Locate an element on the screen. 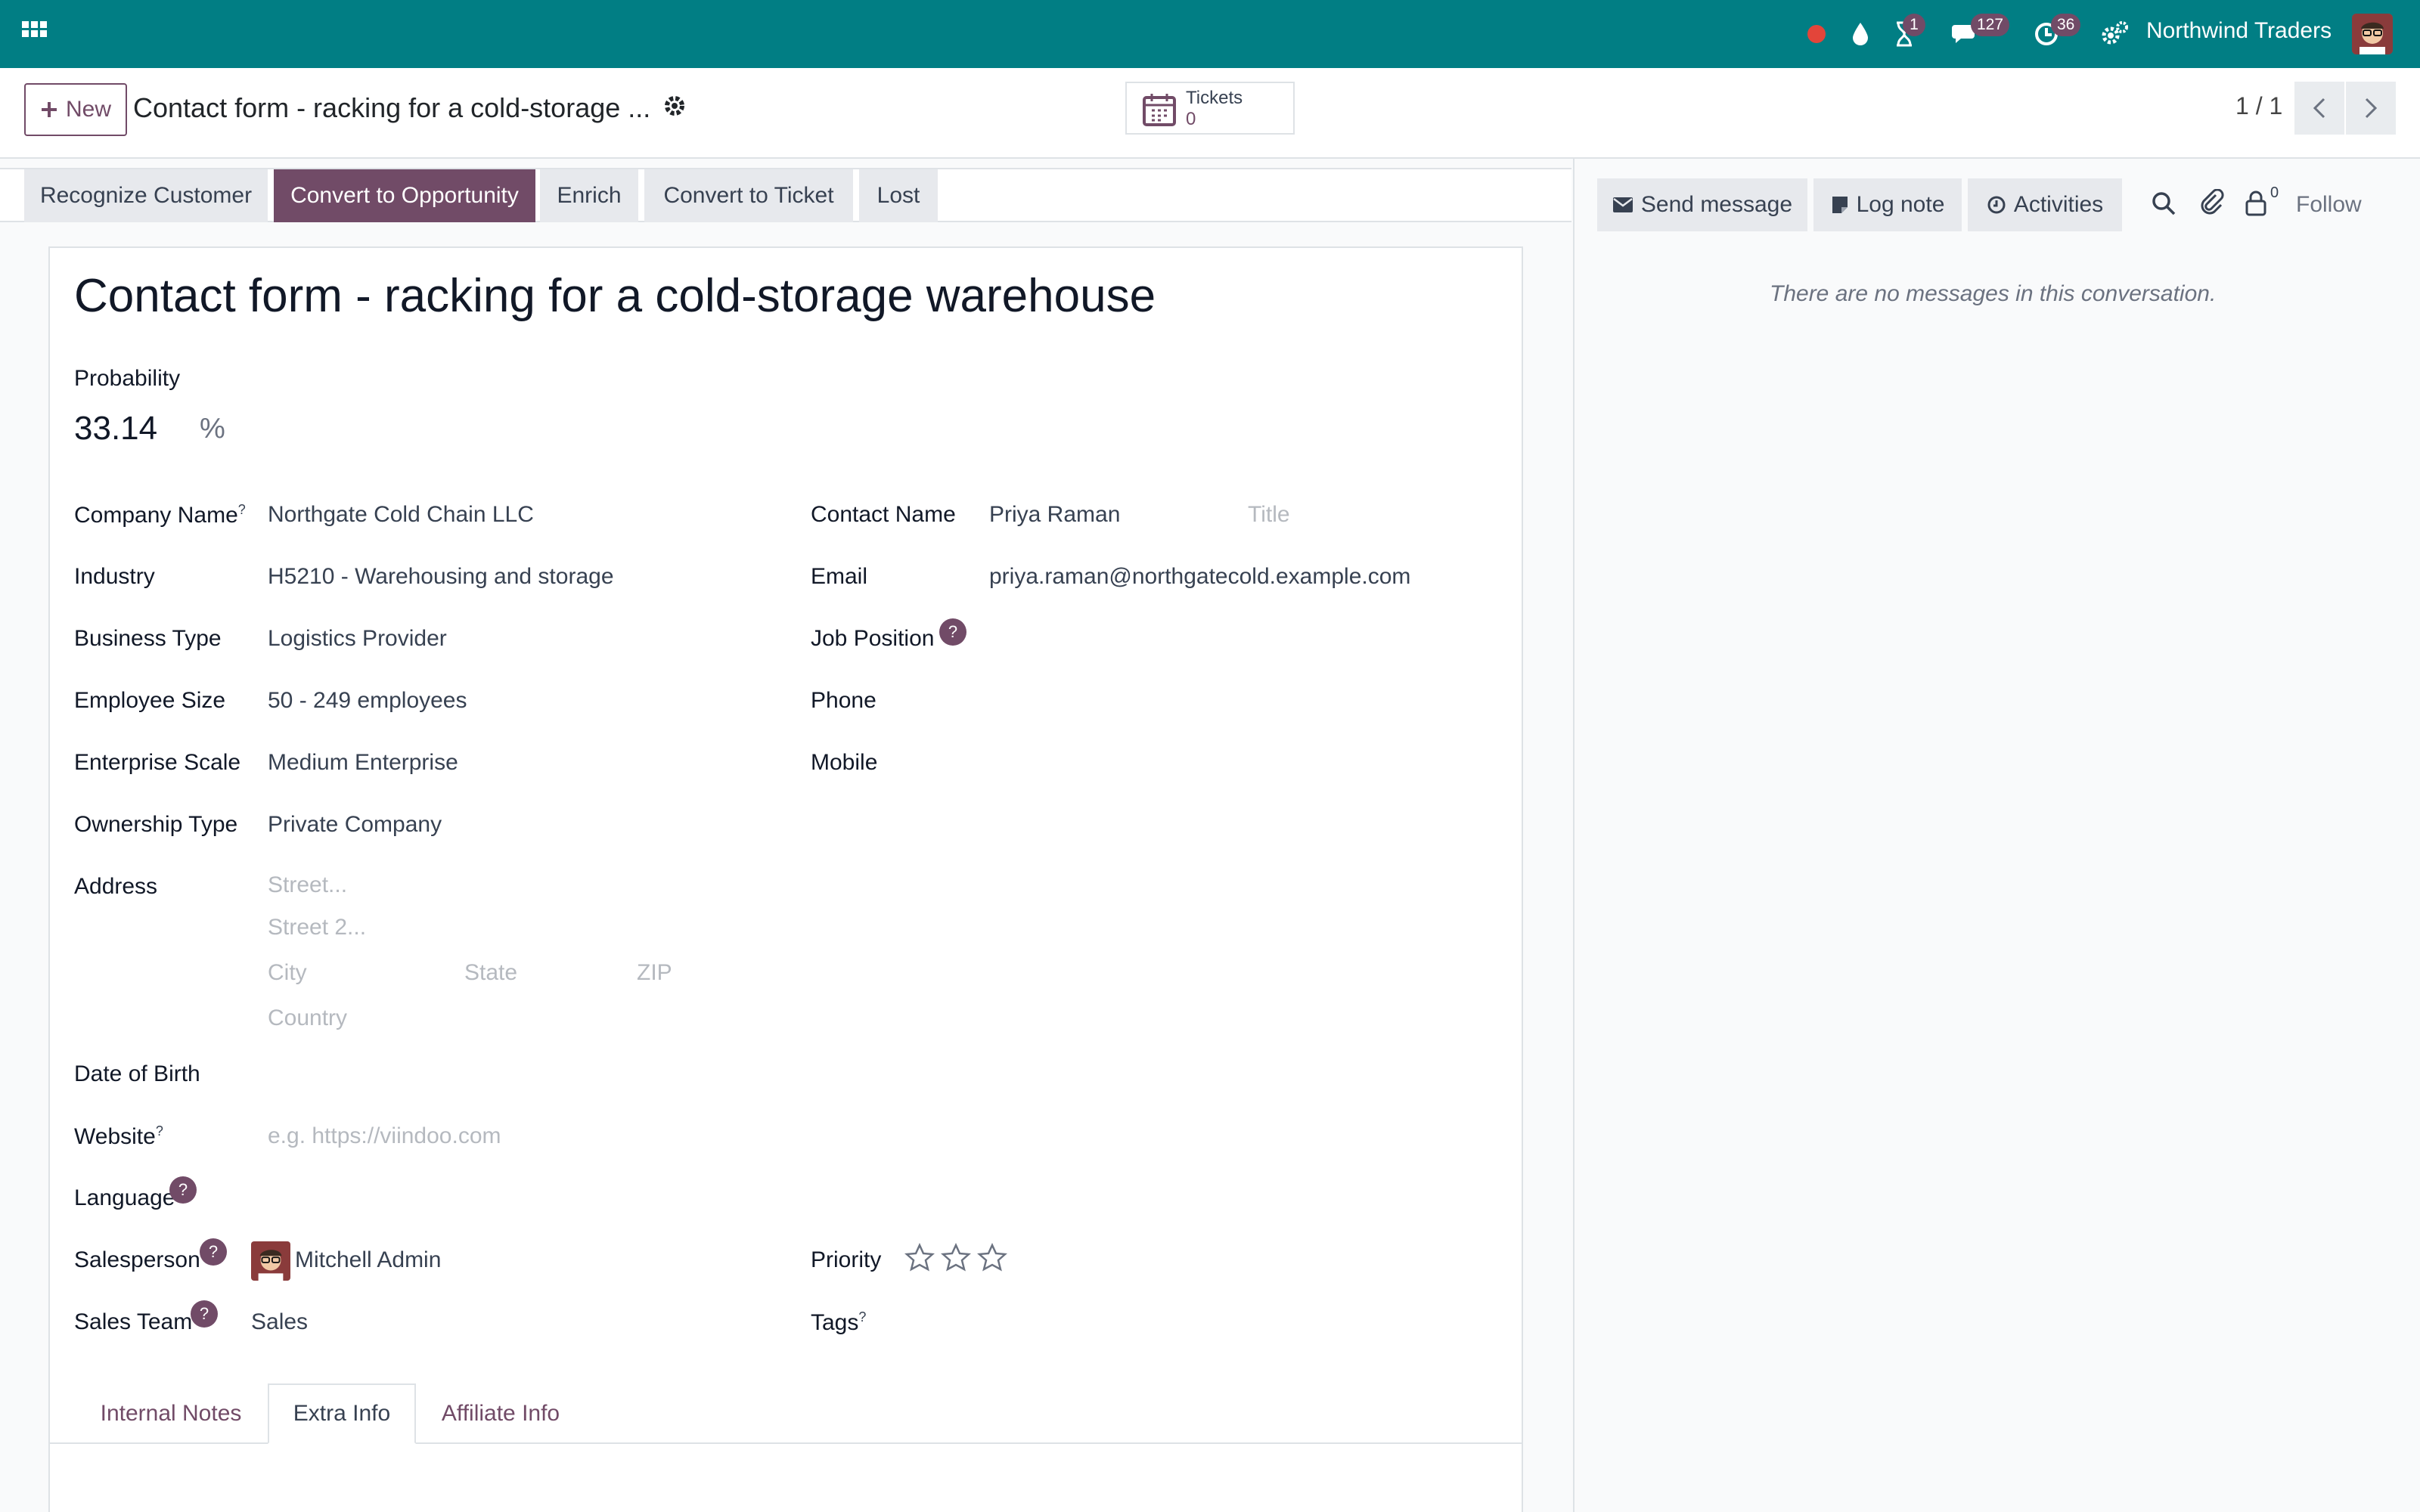 Image resolution: width=2420 pixels, height=1512 pixels. sales-team-label: Sales Team is located at coordinates (133, 1321).